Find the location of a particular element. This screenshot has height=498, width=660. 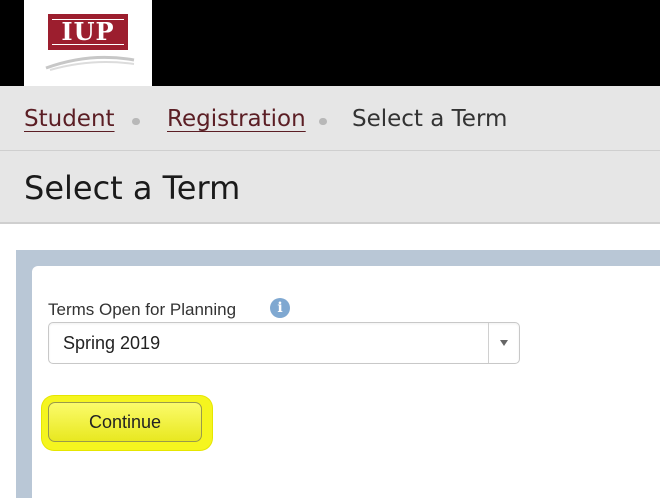

breadcrumb-registration-link: Registration is located at coordinates (236, 119).